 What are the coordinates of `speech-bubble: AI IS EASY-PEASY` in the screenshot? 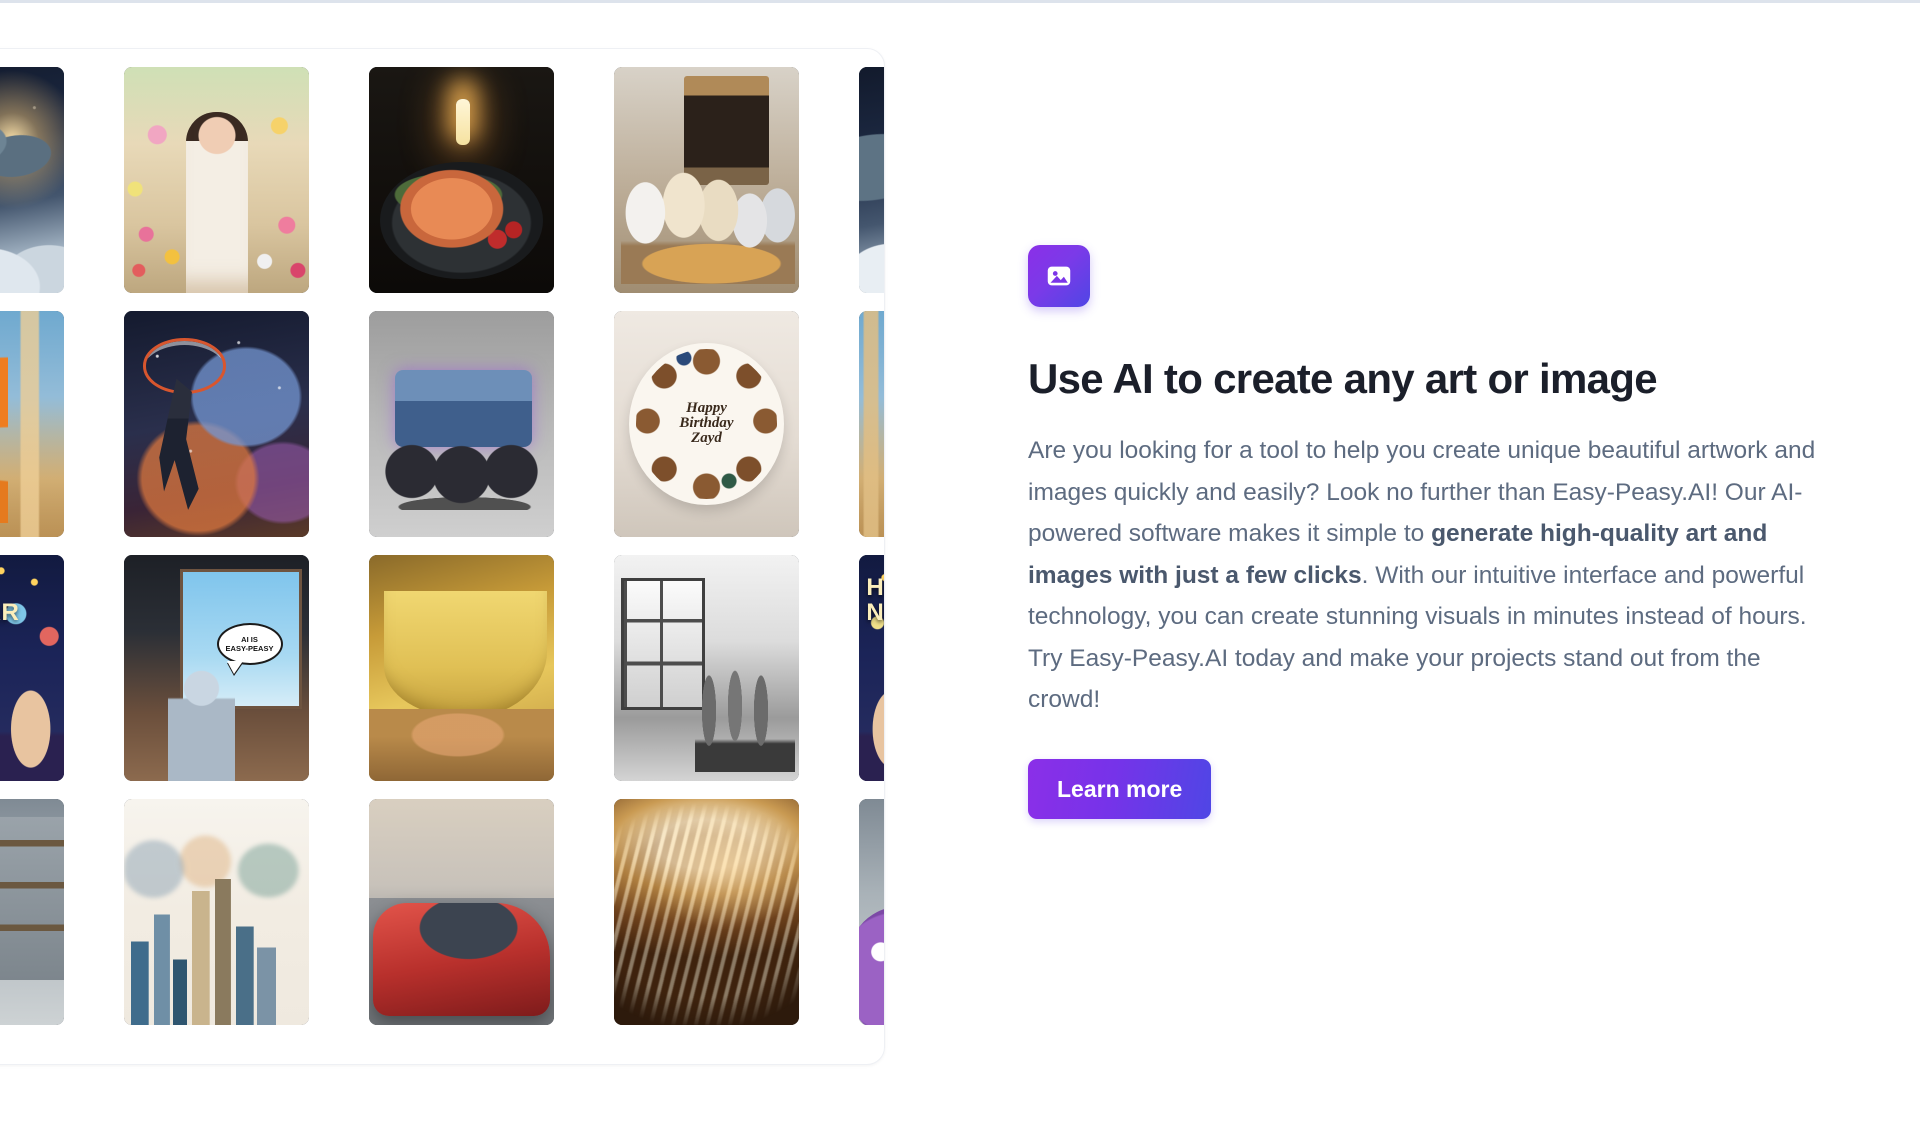 It's located at (249, 643).